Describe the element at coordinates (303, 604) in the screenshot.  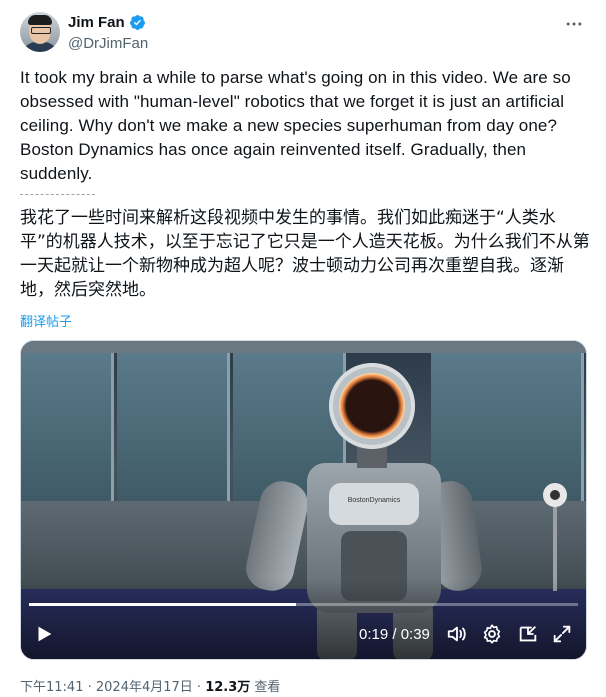
I see `video-progress-bar` at that location.